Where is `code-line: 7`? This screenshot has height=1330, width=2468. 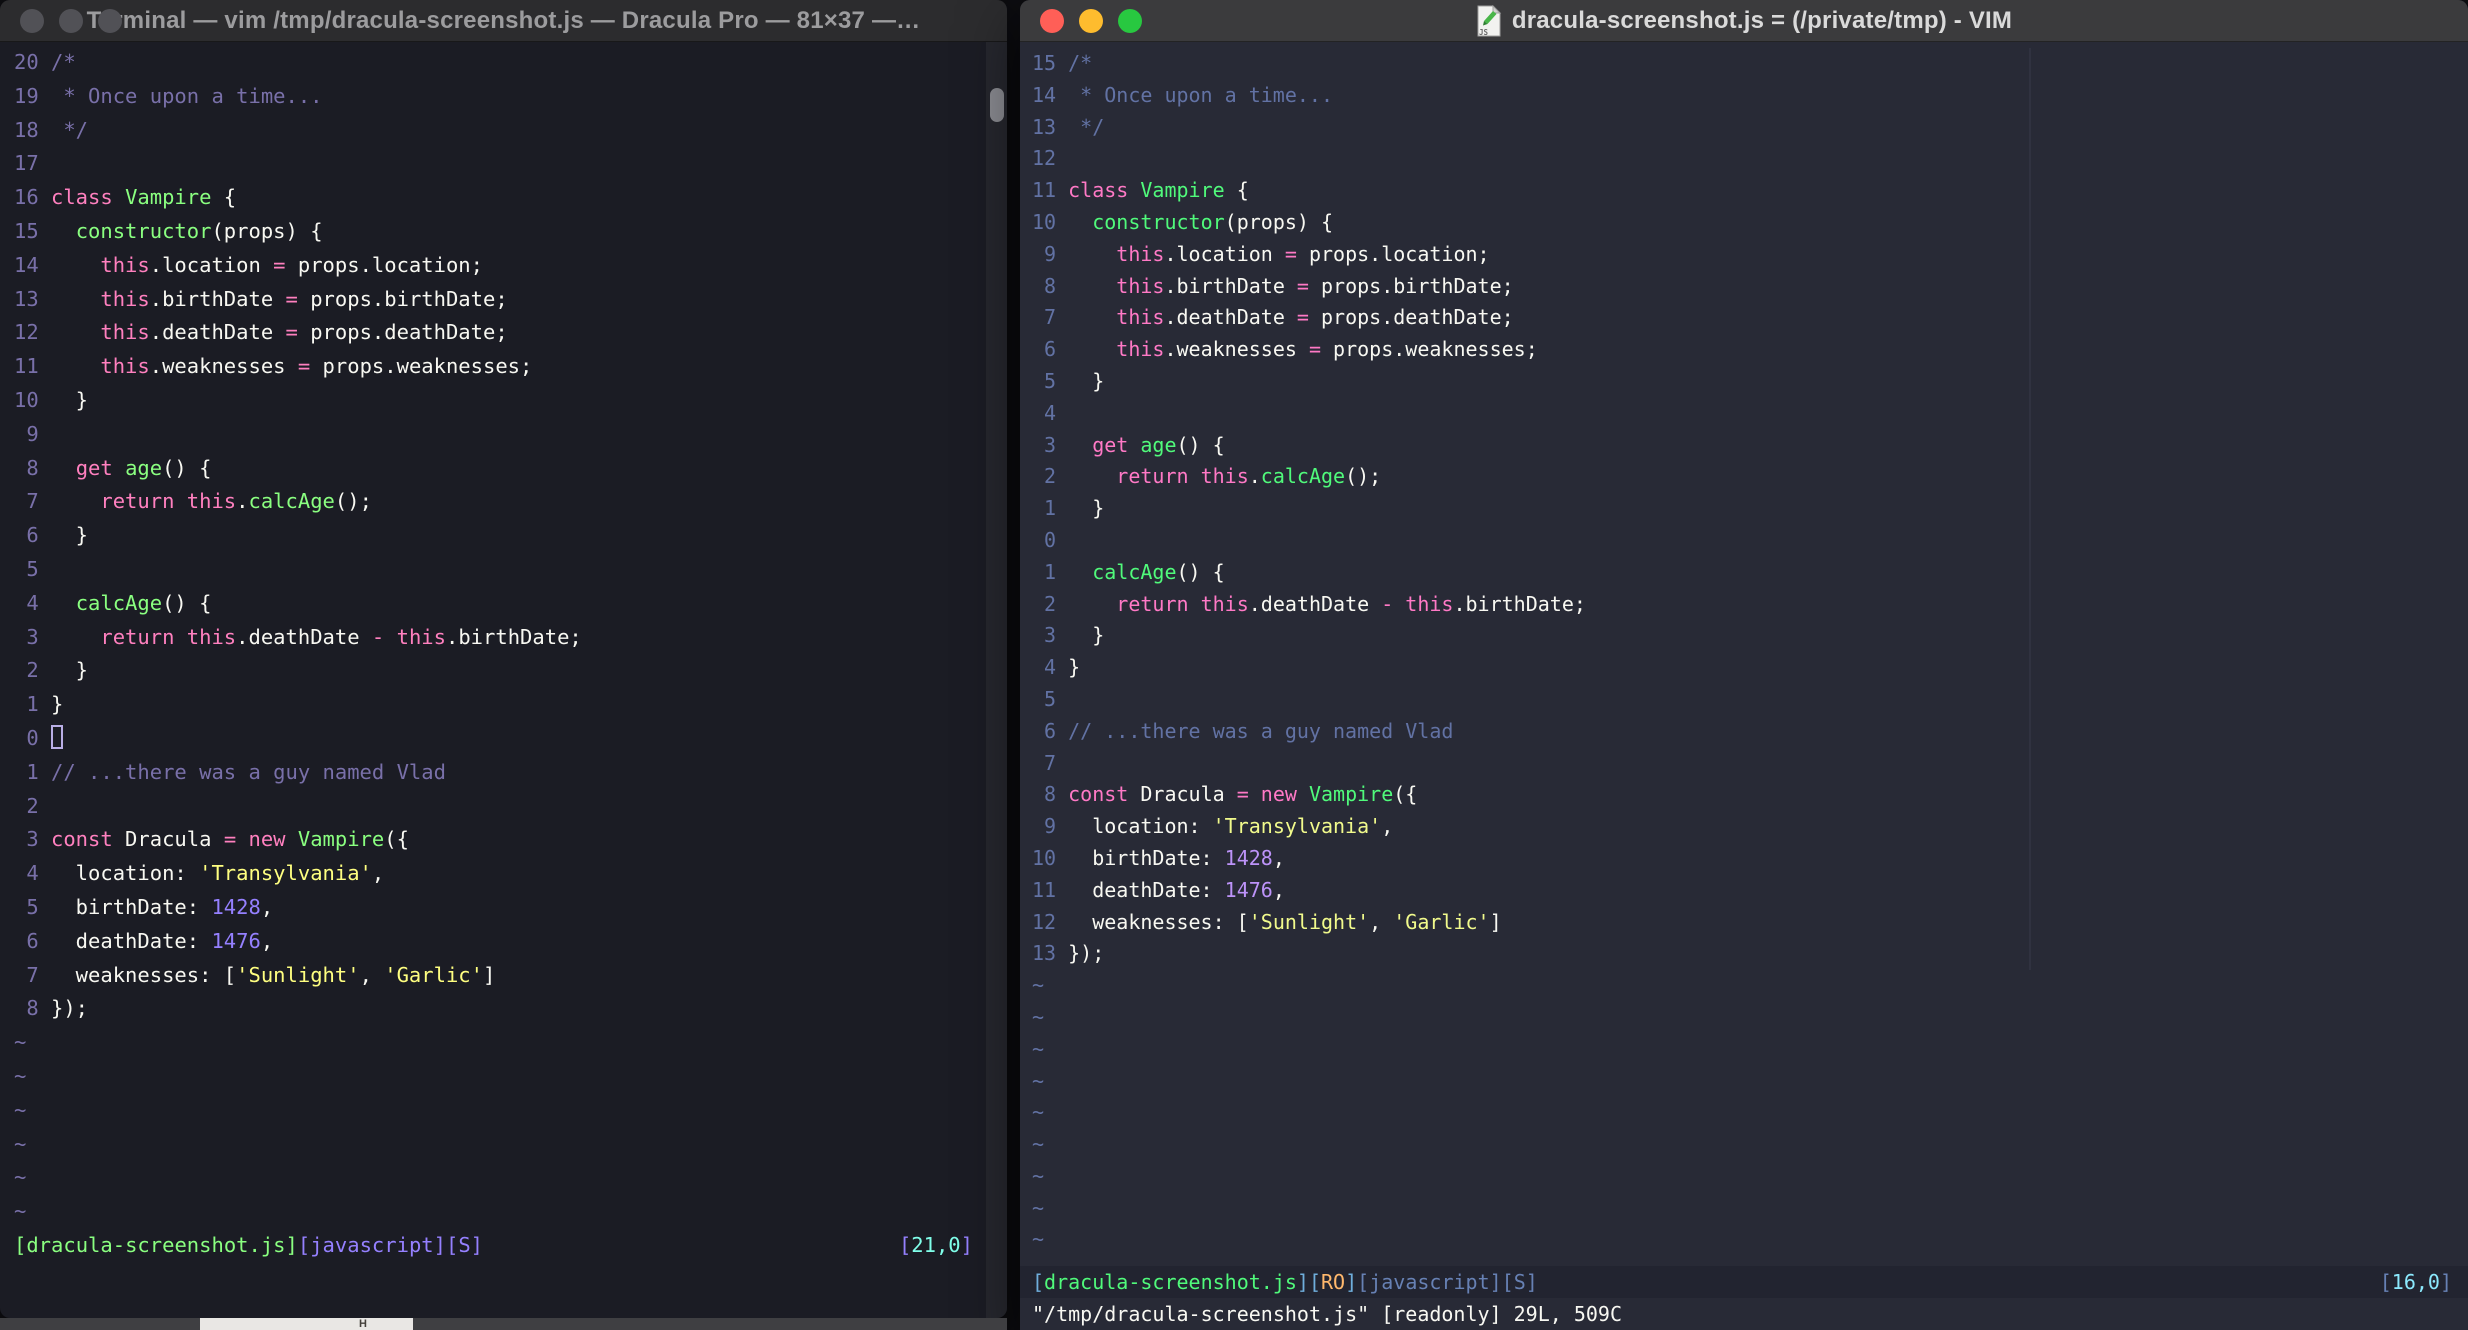
code-line: 7 is located at coordinates (1744, 764).